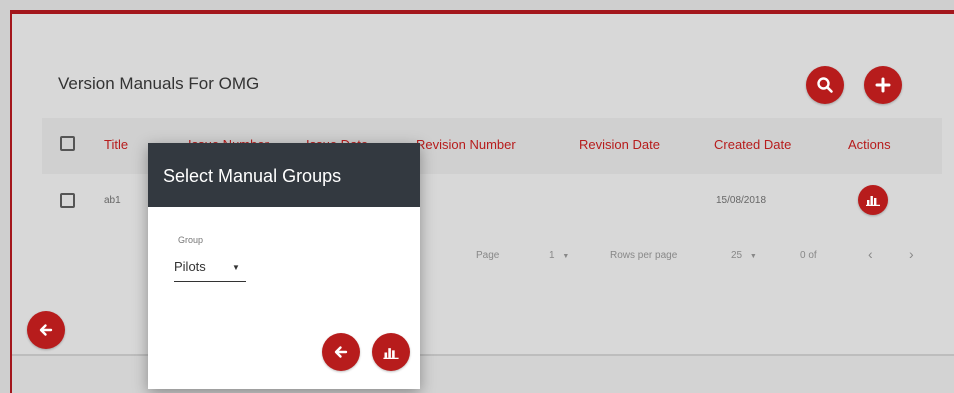  I want to click on row-created-date: 15/08/2018, so click(741, 200).